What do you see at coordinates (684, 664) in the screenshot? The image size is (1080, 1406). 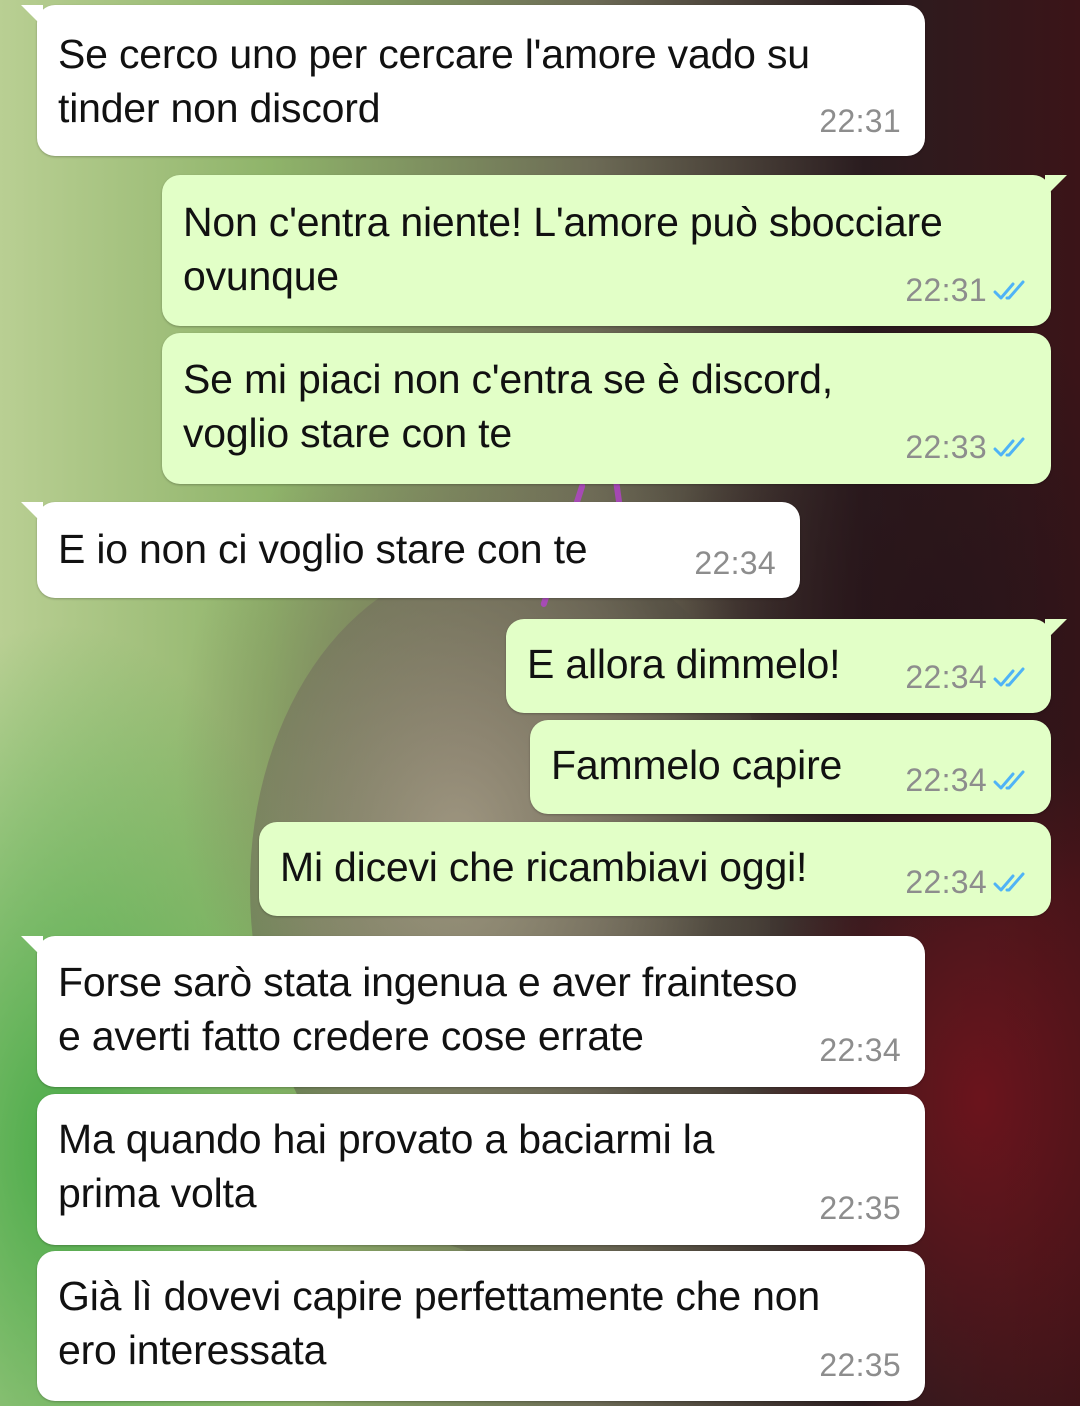 I see `message-text: E allora dimmelo!` at bounding box center [684, 664].